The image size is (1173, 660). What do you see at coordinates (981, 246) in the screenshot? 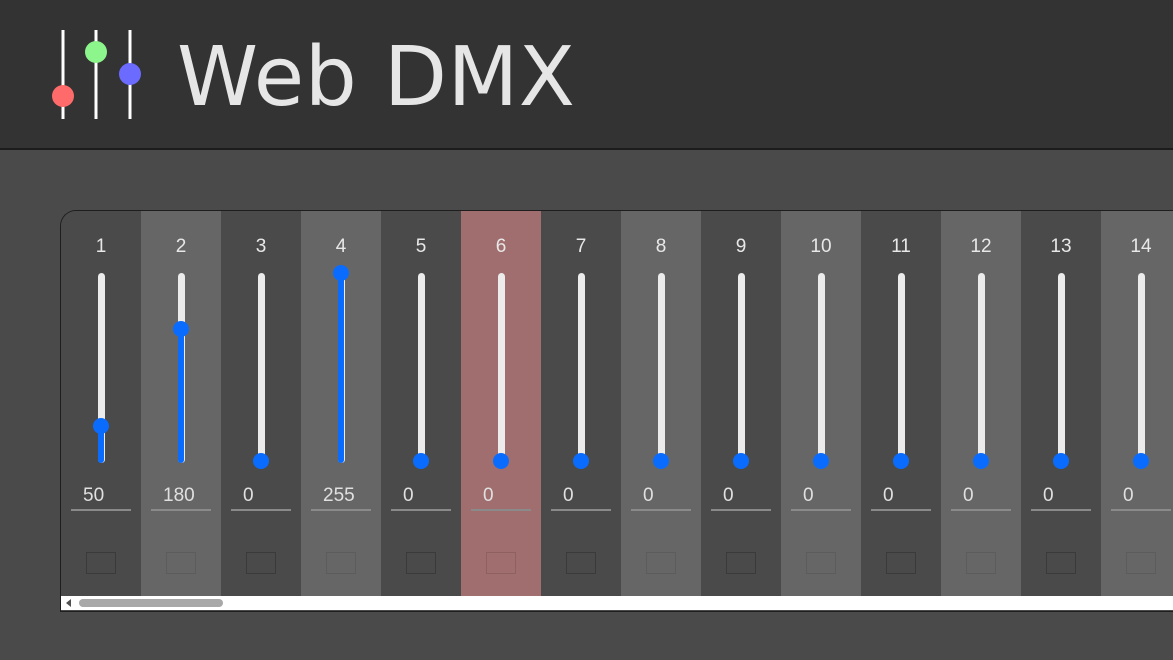
I see `channel-number: 12` at bounding box center [981, 246].